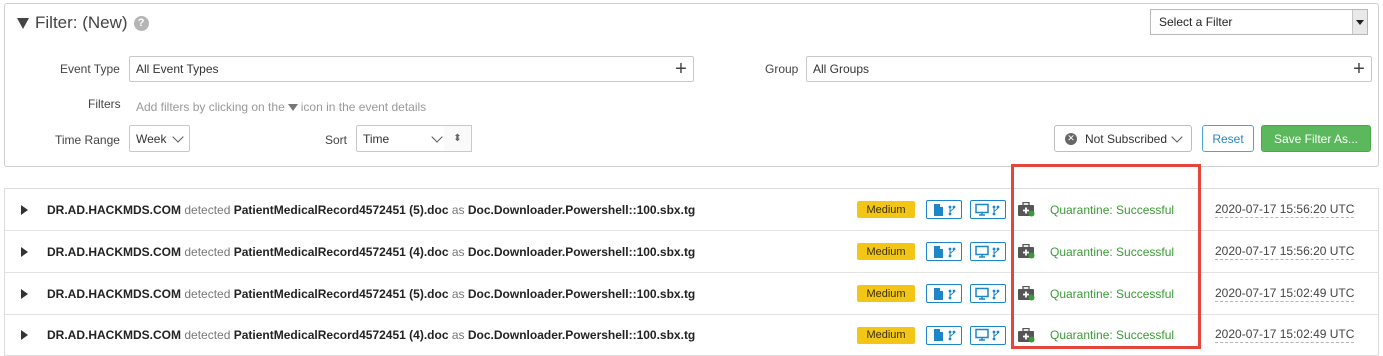 The image size is (1383, 356). I want to click on time-range-label: Time Range, so click(87, 140).